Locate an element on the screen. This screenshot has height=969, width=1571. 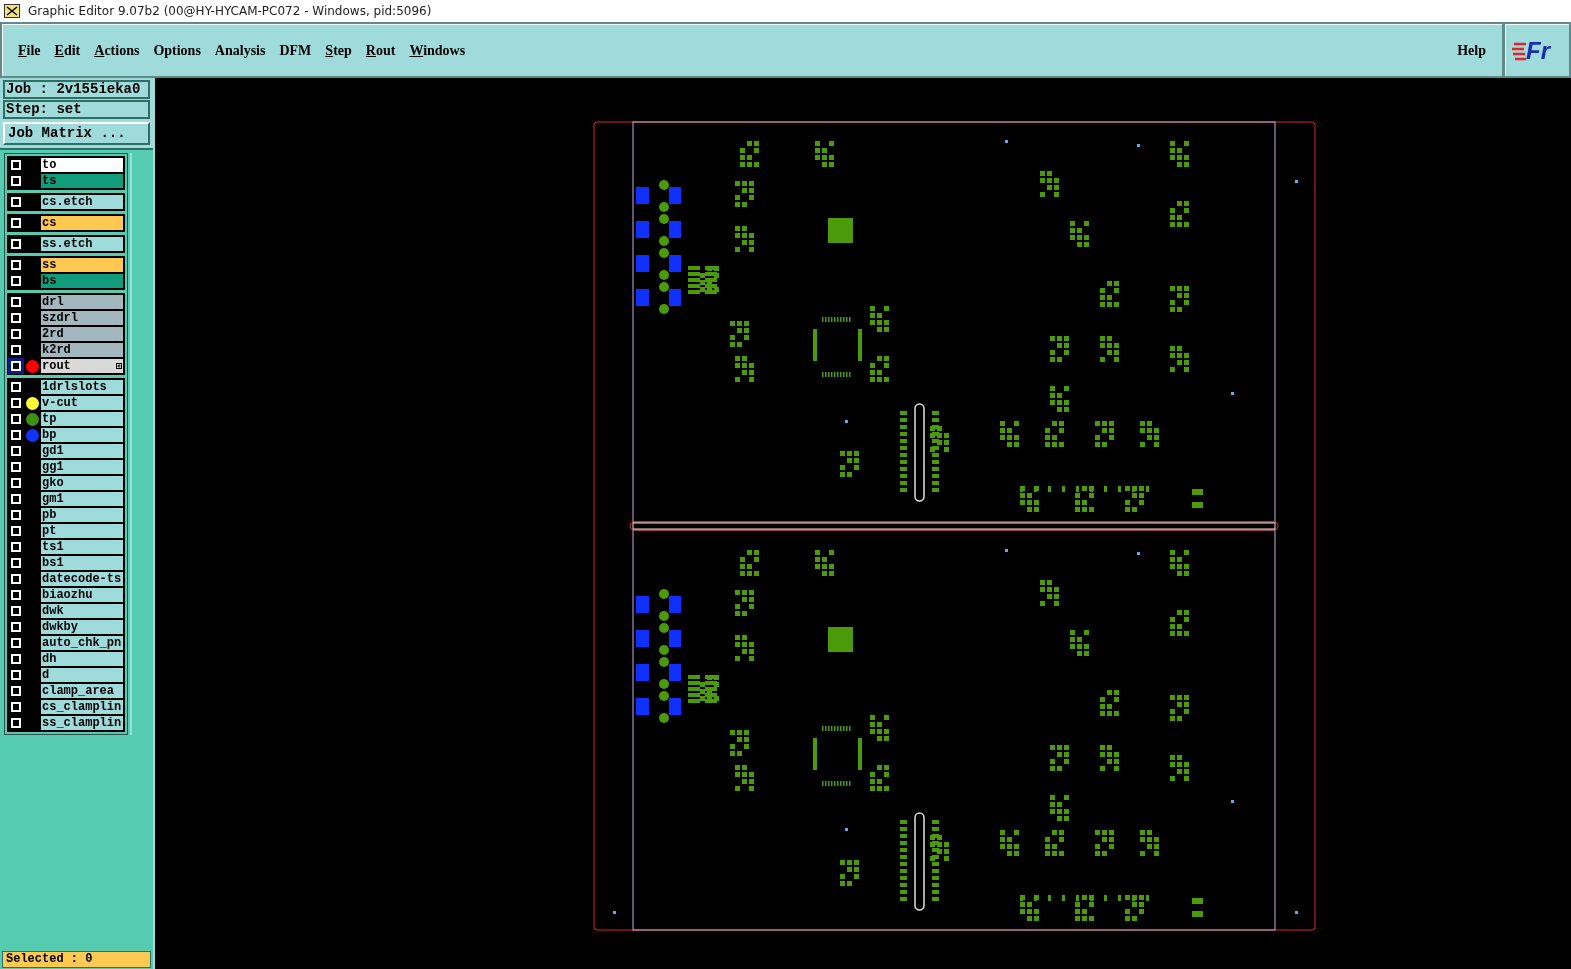
layer-name: bs1 is located at coordinates (82, 563).